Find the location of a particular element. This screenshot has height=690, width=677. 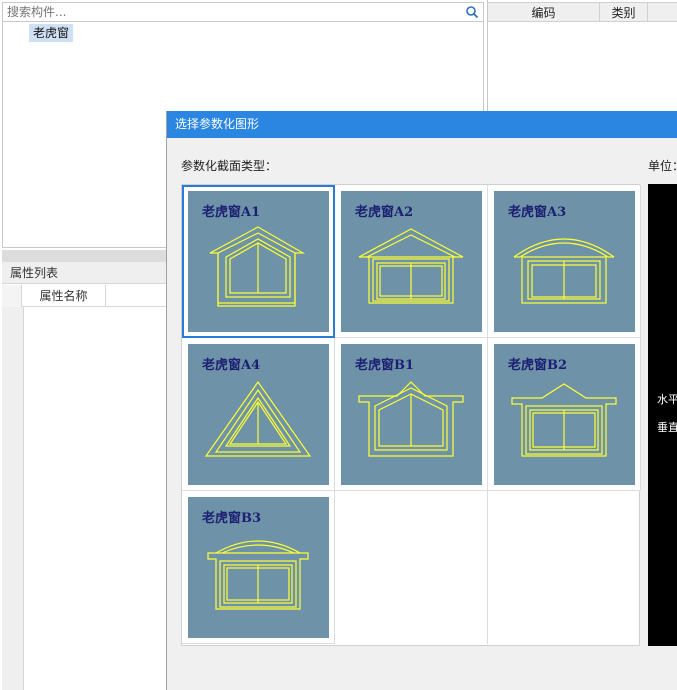

shape-preview: 水平 垂直 is located at coordinates (662, 415).